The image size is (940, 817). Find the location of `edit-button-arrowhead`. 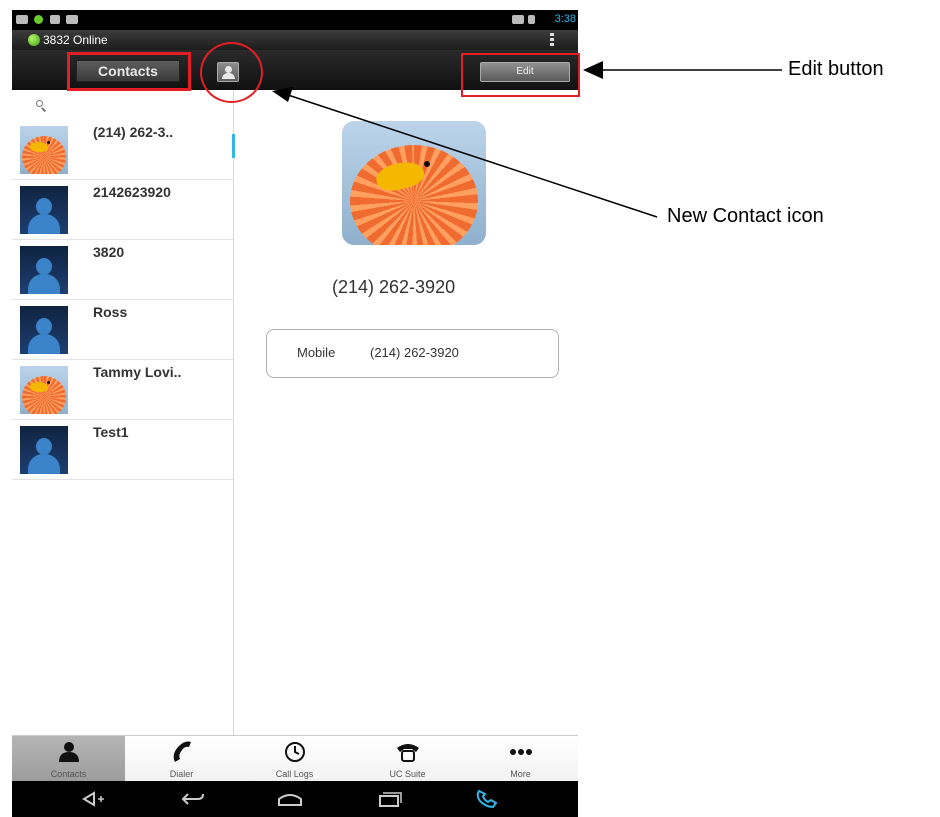

edit-button-arrowhead is located at coordinates (593, 70).